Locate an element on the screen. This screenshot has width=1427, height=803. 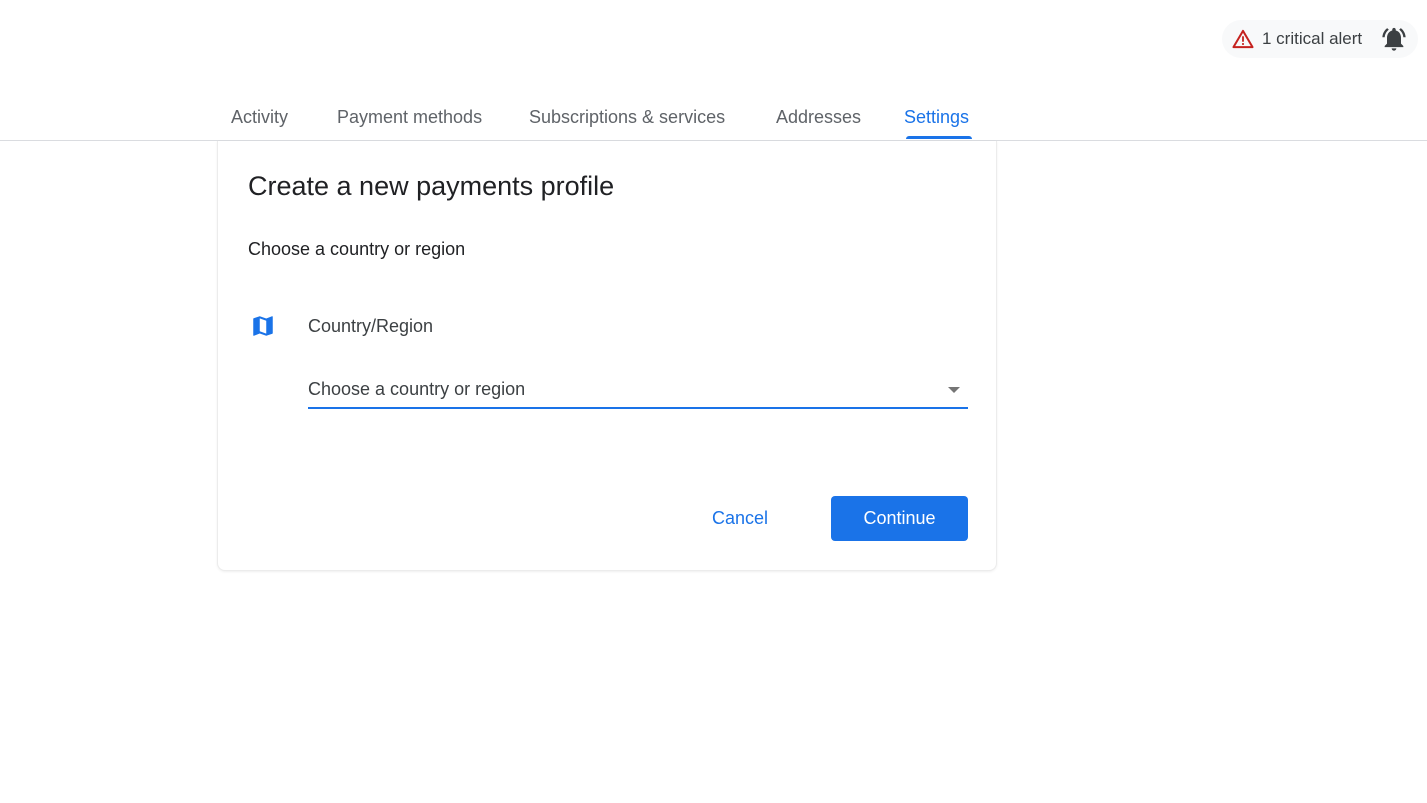
dialog-subtitle: Choose a country or region is located at coordinates (357, 249).